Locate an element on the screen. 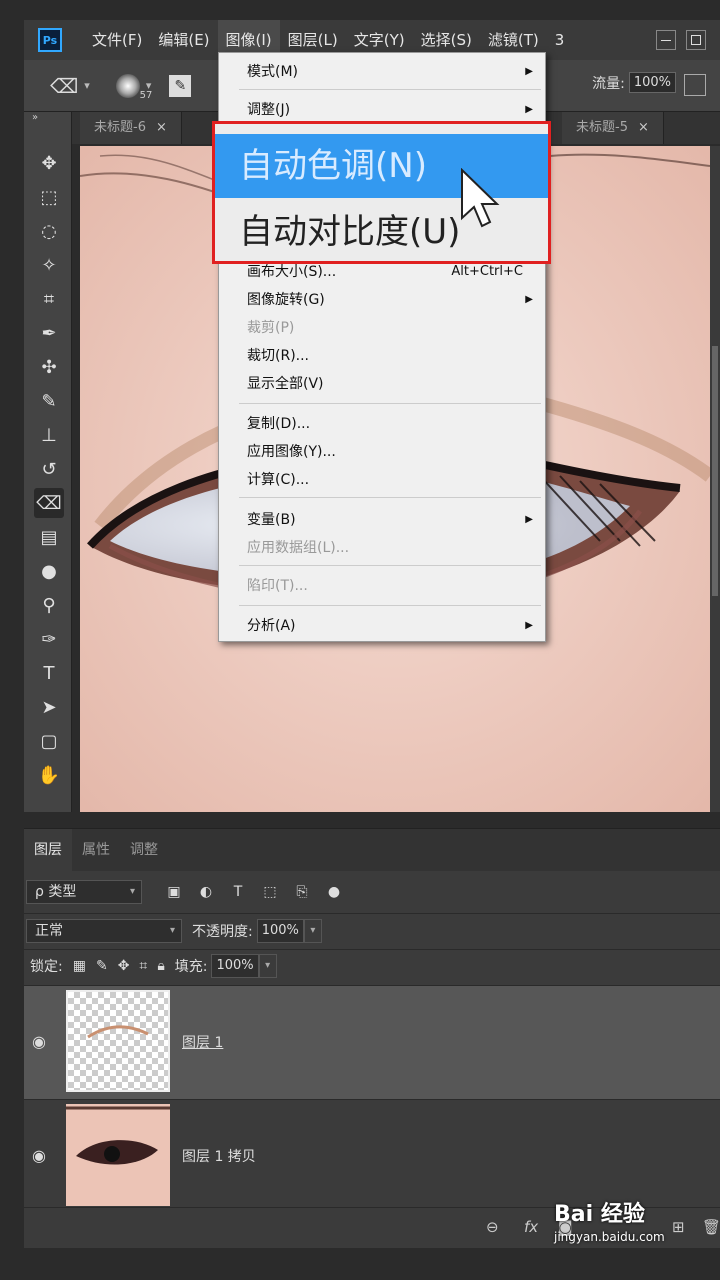 Image resolution: width=720 pixels, height=1280 pixels. eyebrow-stroke-thumb is located at coordinates (118, 1032).